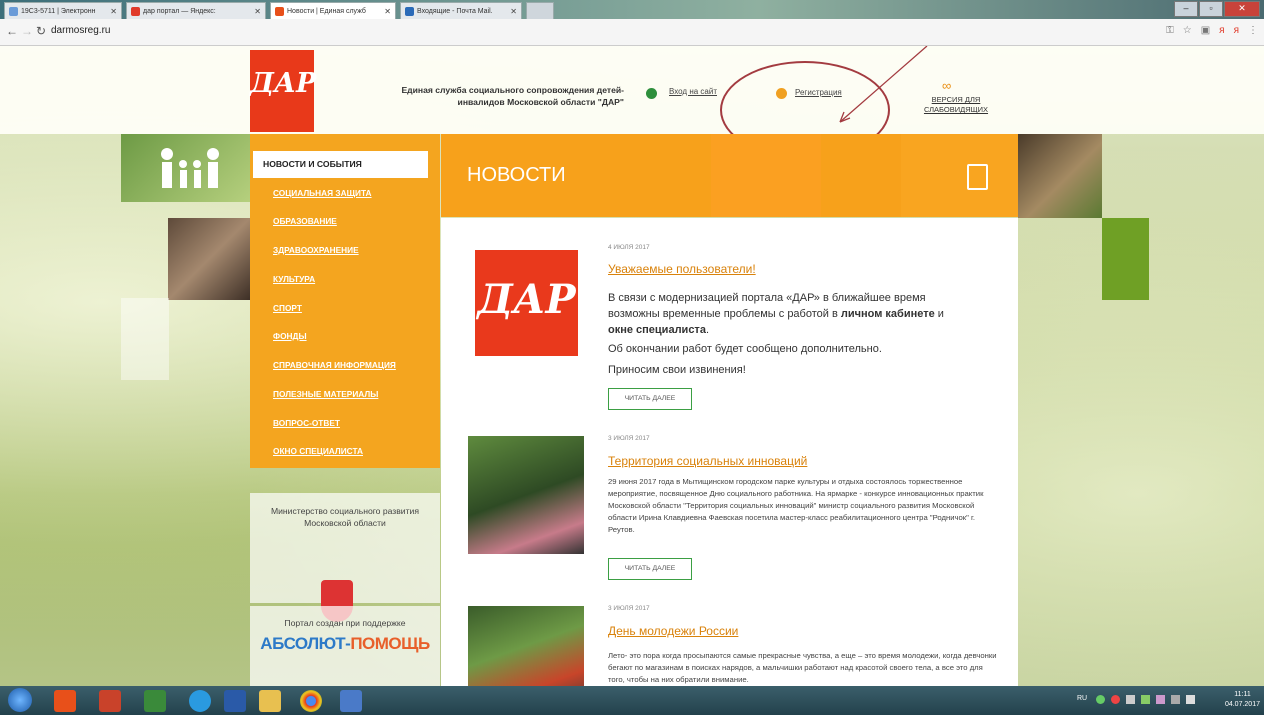 This screenshot has height=715, width=1264. What do you see at coordinates (1175, 699) in the screenshot?
I see `network-icon` at bounding box center [1175, 699].